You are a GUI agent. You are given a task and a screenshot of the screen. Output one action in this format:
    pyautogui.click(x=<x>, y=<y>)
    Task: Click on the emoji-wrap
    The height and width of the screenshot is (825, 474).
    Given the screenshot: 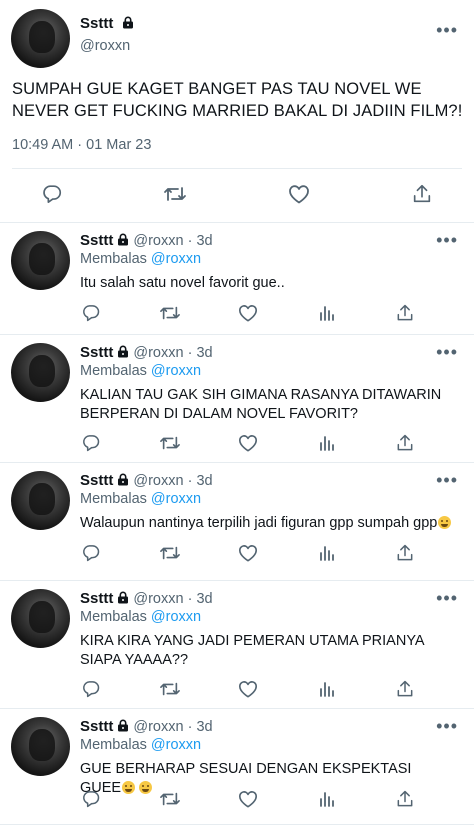 What is the action you would take?
    pyautogui.click(x=444, y=523)
    